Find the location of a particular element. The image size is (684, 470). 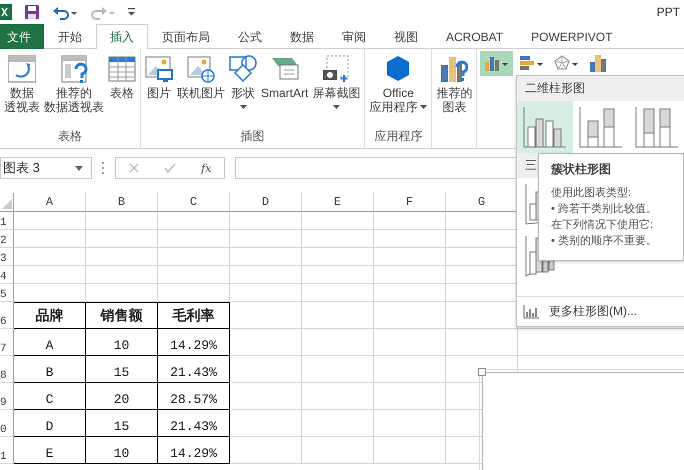

group-label: 应用程序 is located at coordinates (398, 136).